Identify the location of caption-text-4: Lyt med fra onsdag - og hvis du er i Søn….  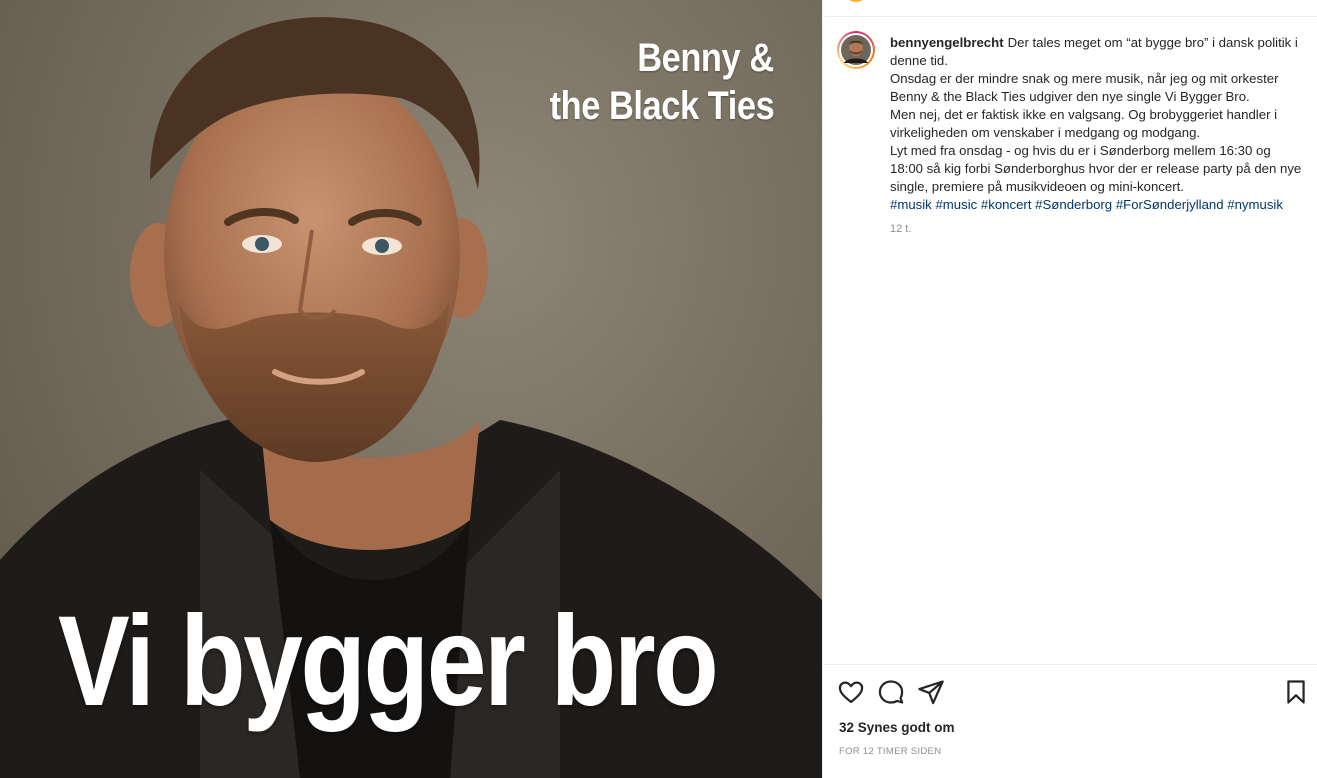
(1096, 168).